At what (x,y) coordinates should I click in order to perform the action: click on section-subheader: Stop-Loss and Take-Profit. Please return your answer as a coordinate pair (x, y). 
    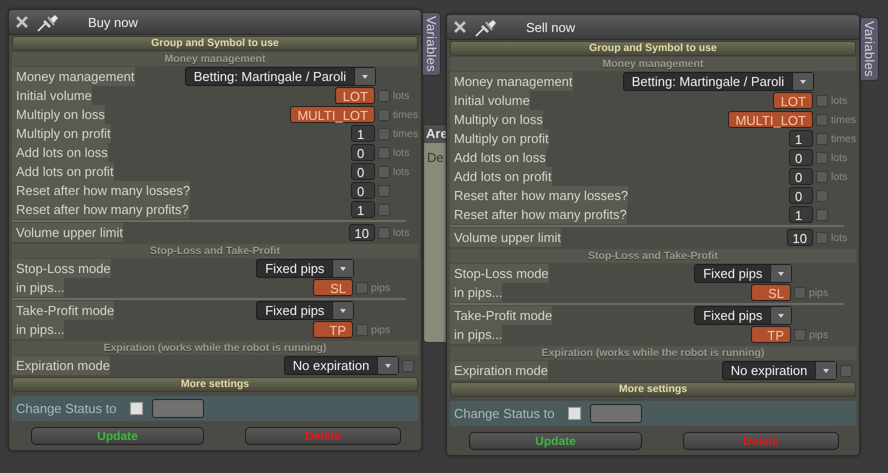
    Looking at the image, I should click on (215, 251).